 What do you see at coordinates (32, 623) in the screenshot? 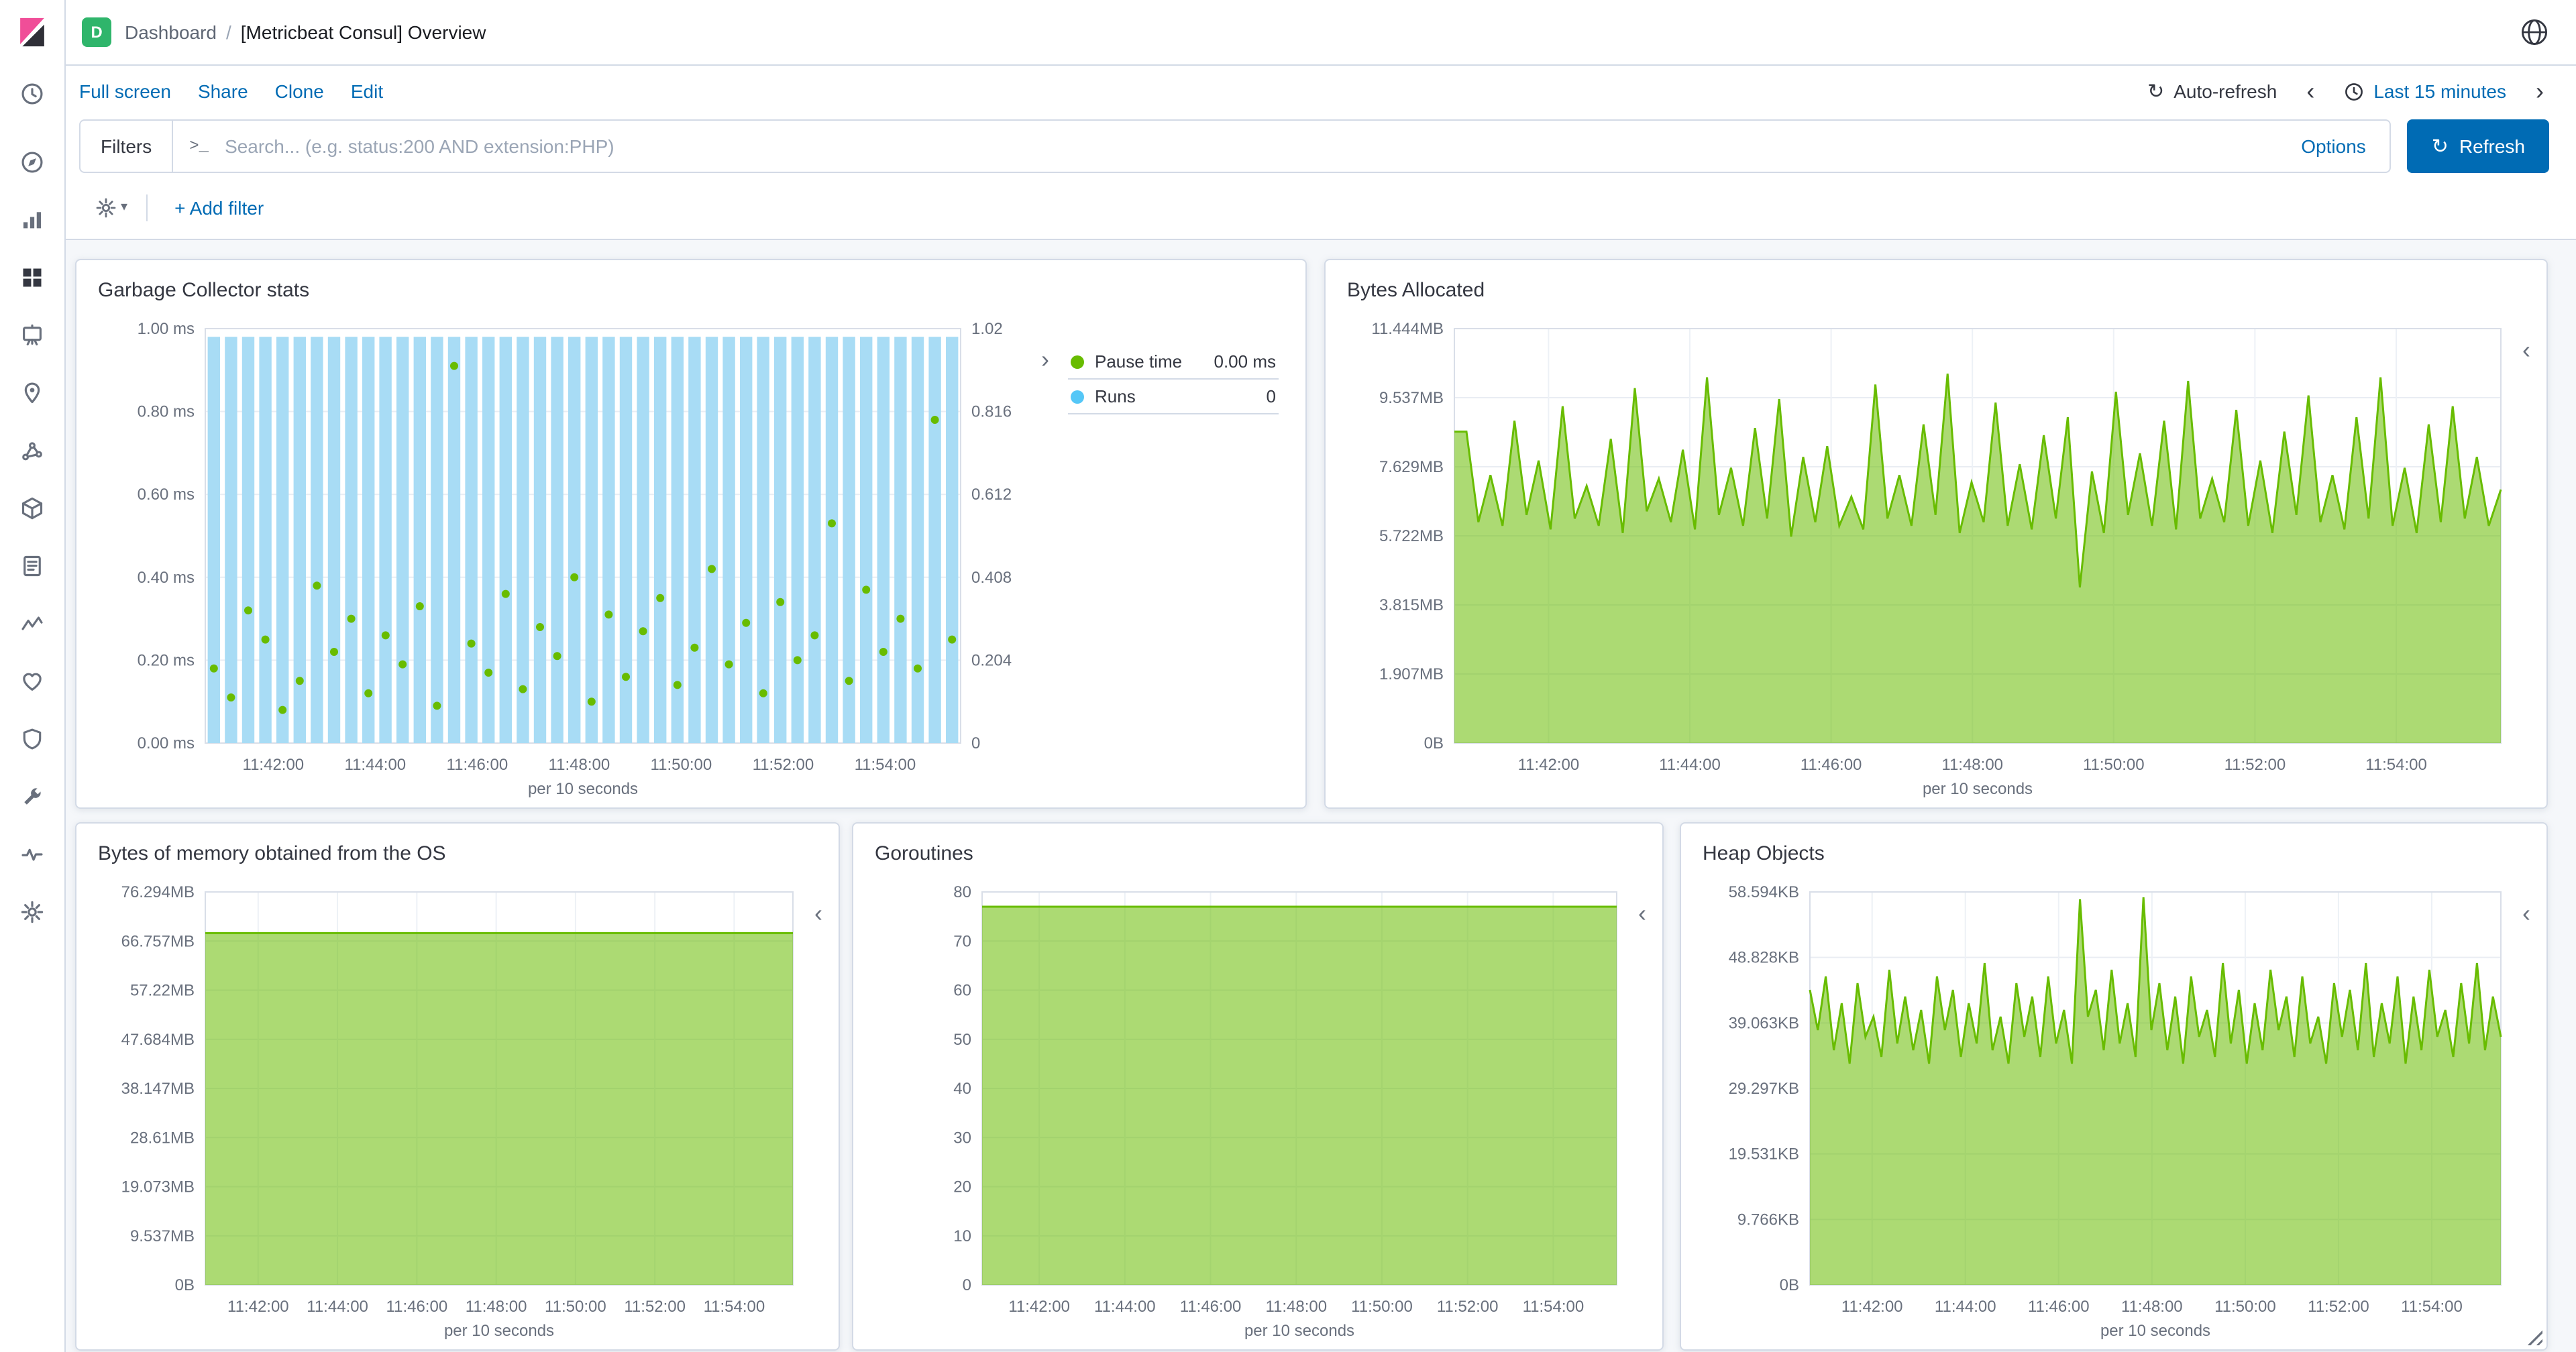
I see `apm-icon` at bounding box center [32, 623].